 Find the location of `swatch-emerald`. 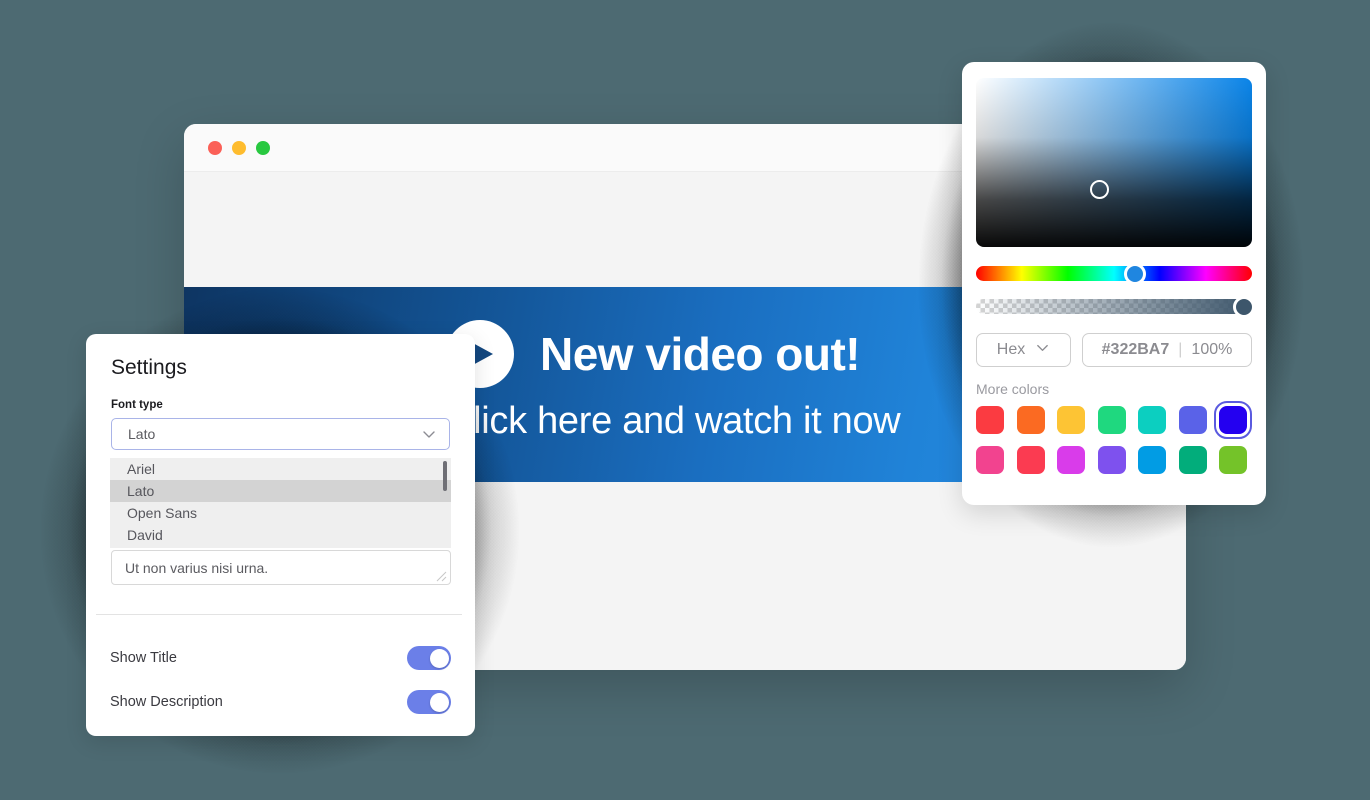

swatch-emerald is located at coordinates (1192, 460).